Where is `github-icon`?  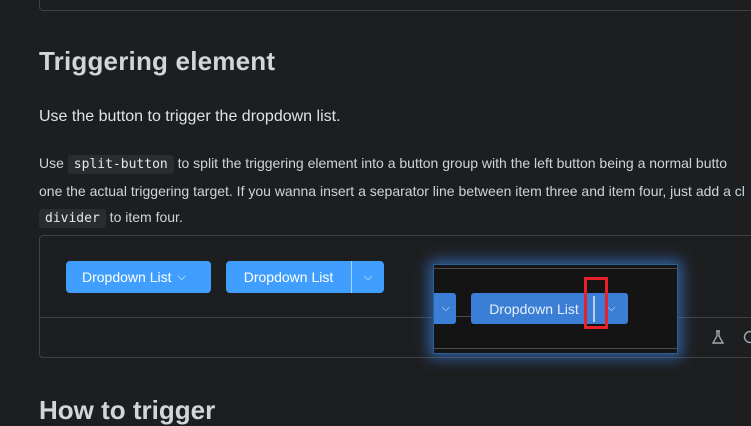
github-icon is located at coordinates (747, 339).